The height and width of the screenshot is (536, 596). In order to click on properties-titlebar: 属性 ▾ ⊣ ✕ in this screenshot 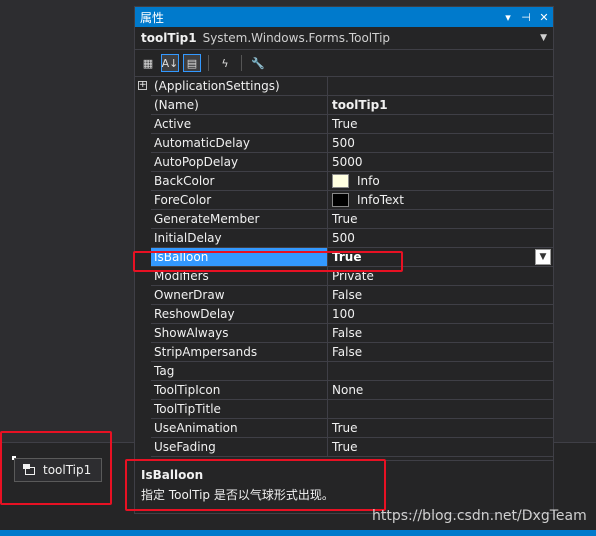, I will do `click(344, 17)`.